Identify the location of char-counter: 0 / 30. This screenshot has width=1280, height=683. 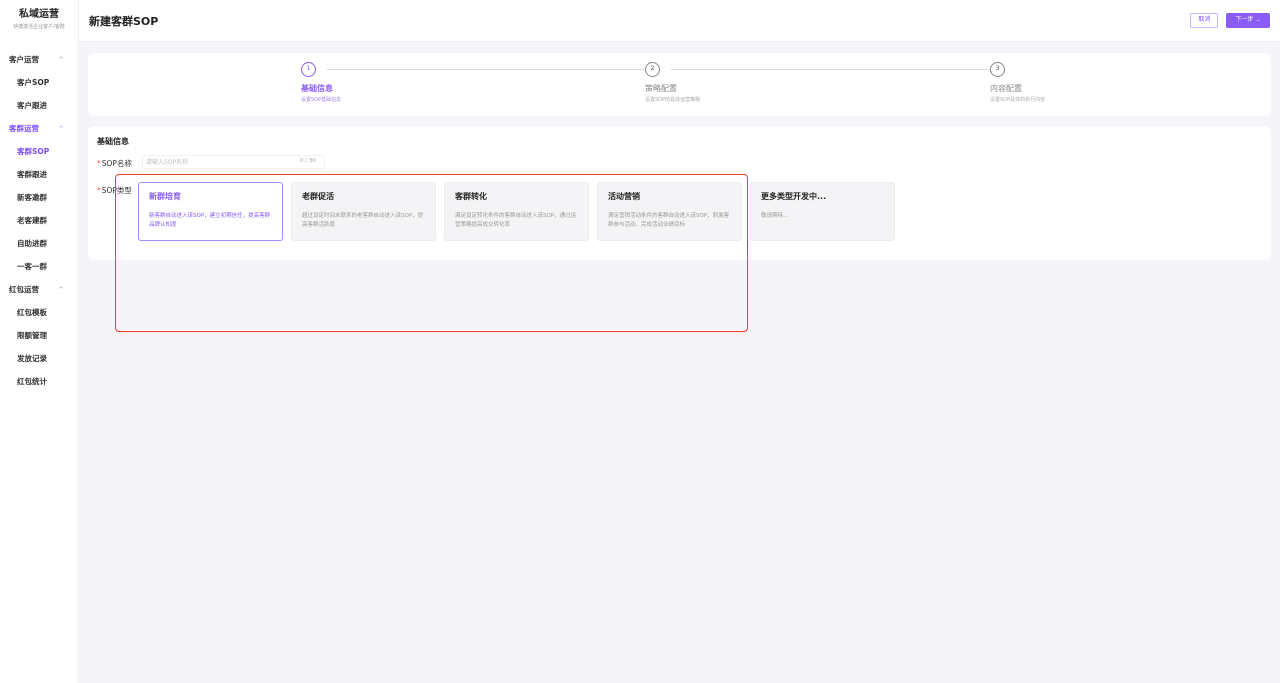
(308, 161).